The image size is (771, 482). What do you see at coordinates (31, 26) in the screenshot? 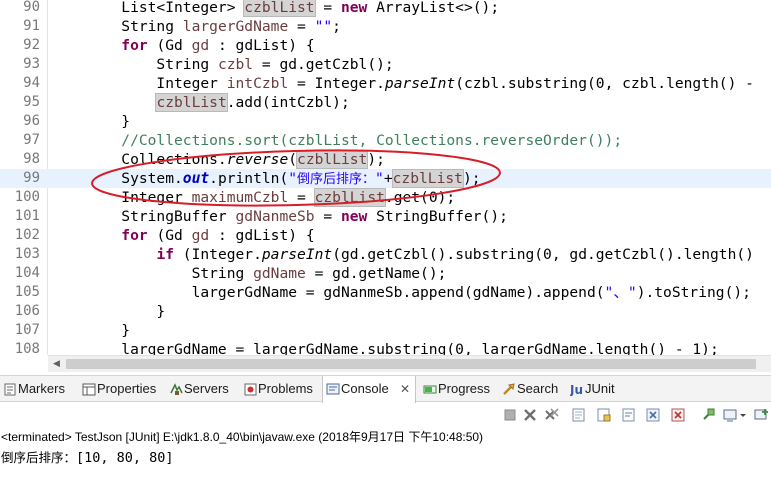
I see `line-number: 91` at bounding box center [31, 26].